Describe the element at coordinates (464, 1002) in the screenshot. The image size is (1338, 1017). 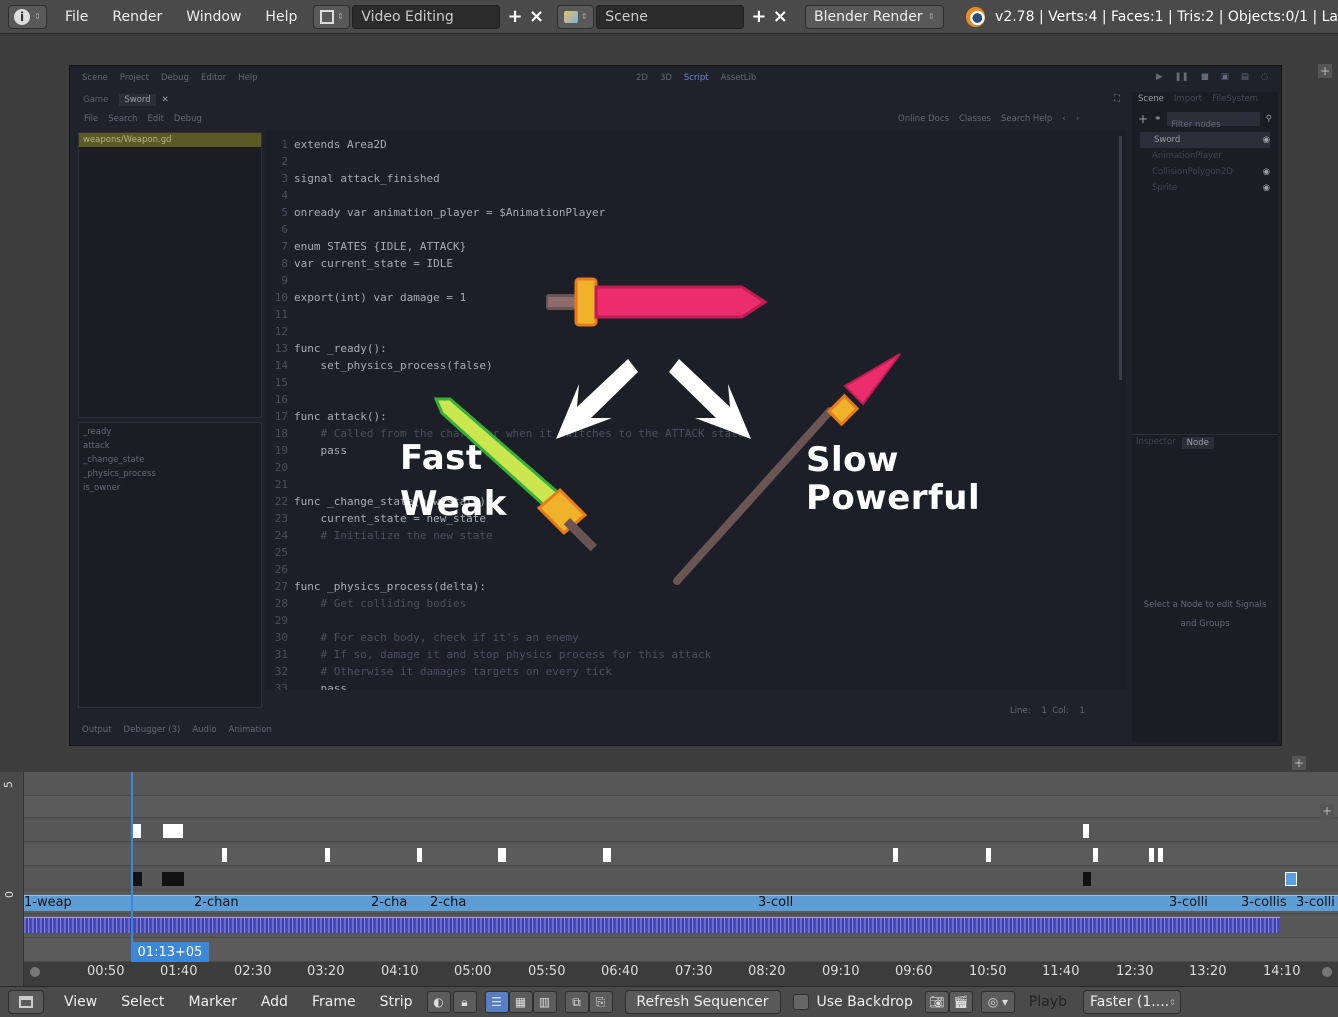
I see `lock-icon: 🔒︎` at that location.